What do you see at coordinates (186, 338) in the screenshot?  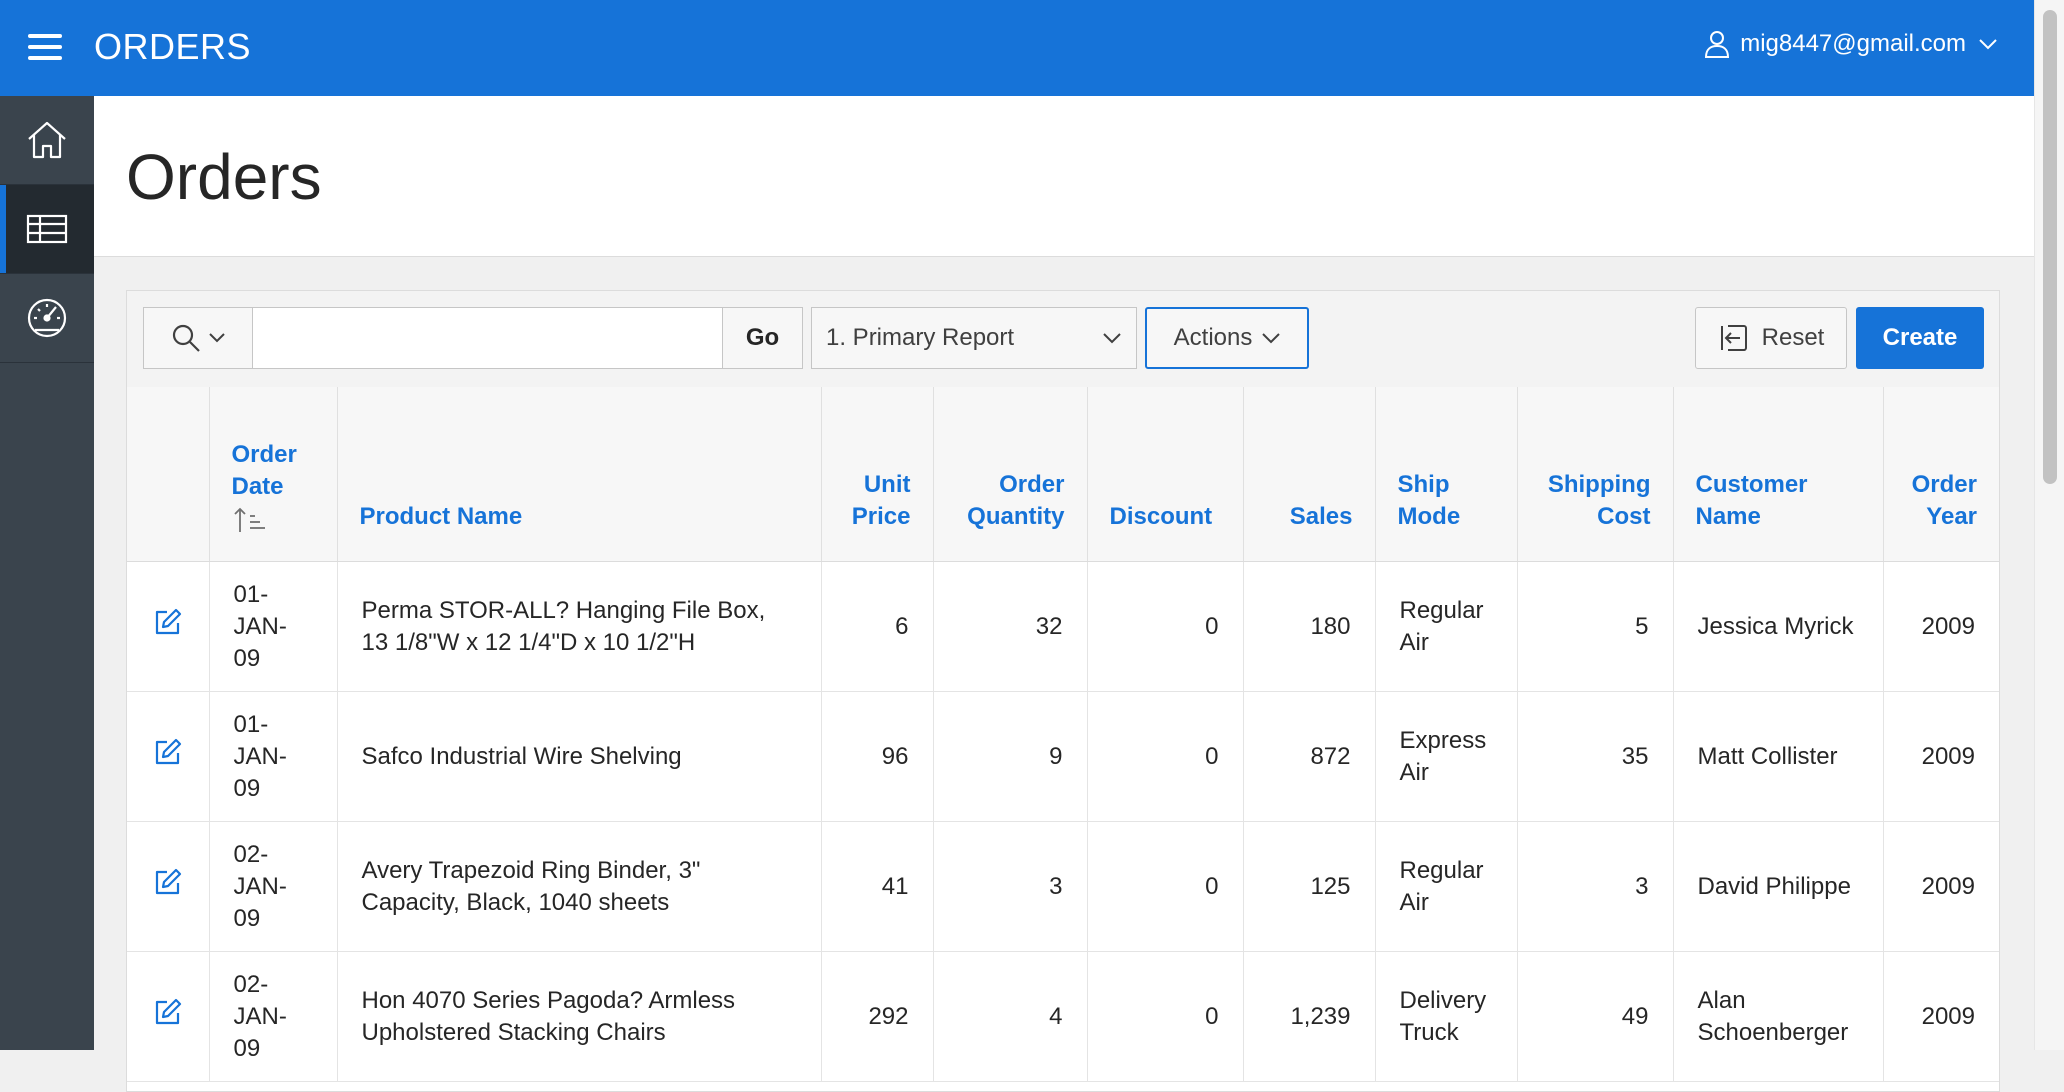 I see `search-icon` at bounding box center [186, 338].